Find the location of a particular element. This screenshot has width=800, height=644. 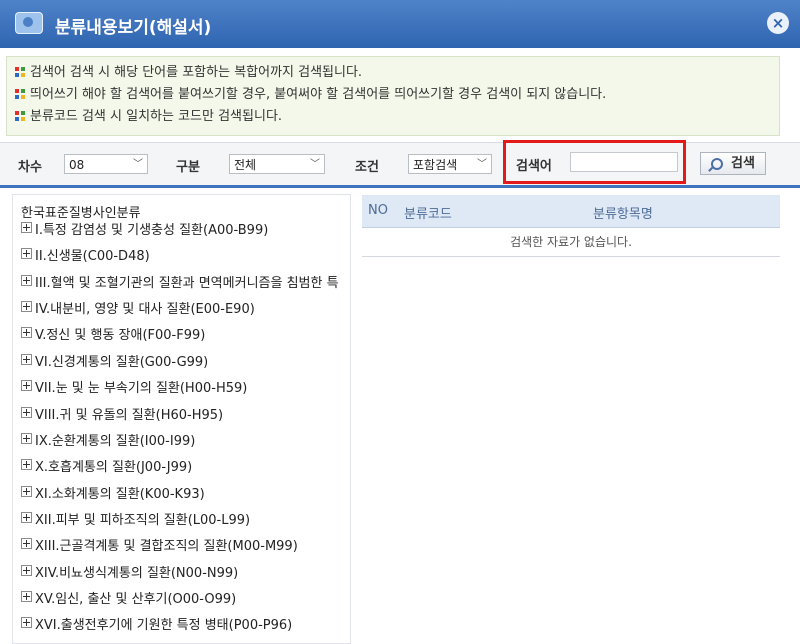

revision-select: 08 ﹀ is located at coordinates (106, 164).